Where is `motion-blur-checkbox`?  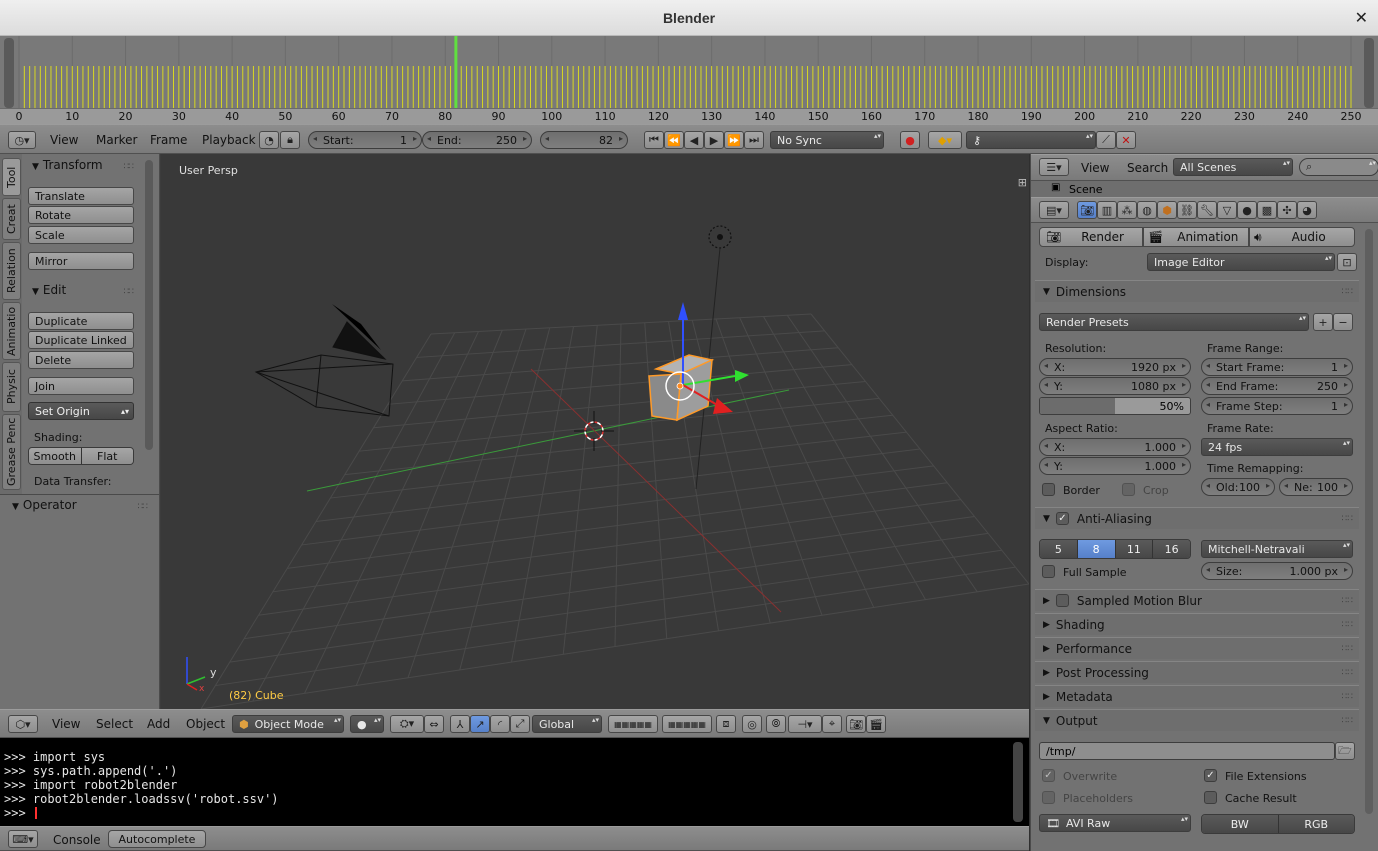 motion-blur-checkbox is located at coordinates (1062, 600).